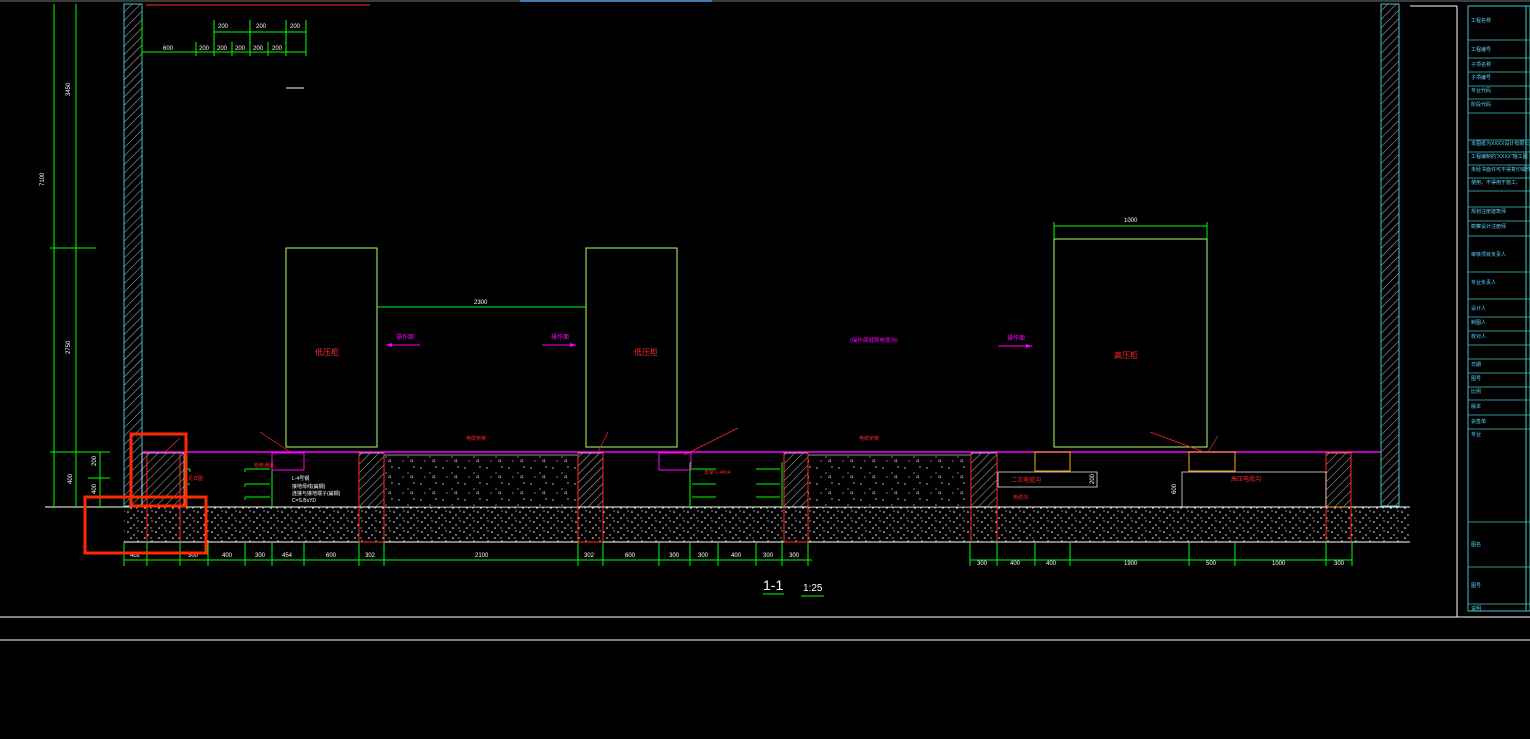 This screenshot has width=1530, height=739. Describe the element at coordinates (1496, 182) in the screenshot. I see `title-block-row-label: 使用，不得用于施工。` at that location.